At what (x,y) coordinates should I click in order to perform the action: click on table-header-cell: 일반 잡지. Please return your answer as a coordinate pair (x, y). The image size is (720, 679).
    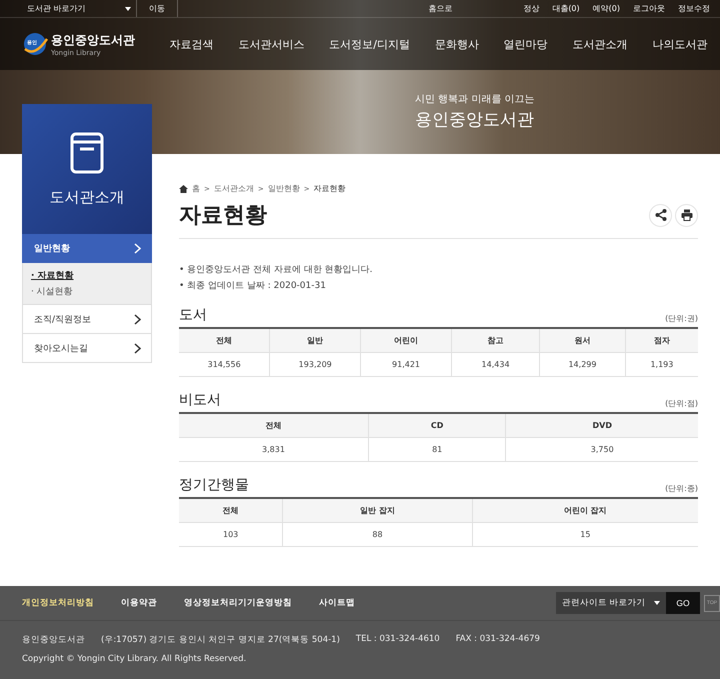
    Looking at the image, I should click on (377, 510).